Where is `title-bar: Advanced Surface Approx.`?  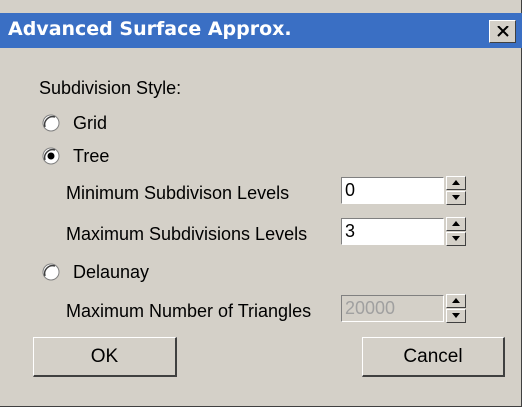 title-bar: Advanced Surface Approx. is located at coordinates (261, 30).